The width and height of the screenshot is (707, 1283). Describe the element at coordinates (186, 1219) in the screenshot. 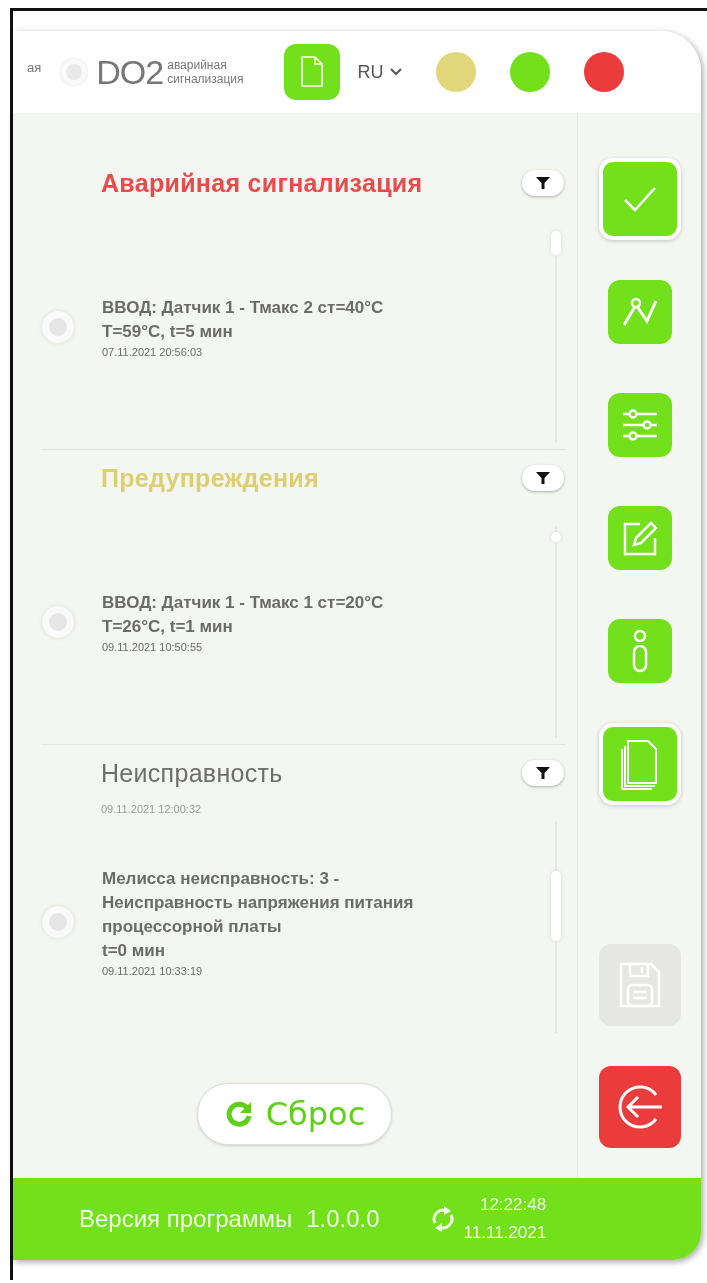

I see `version-label: Версия программы` at that location.